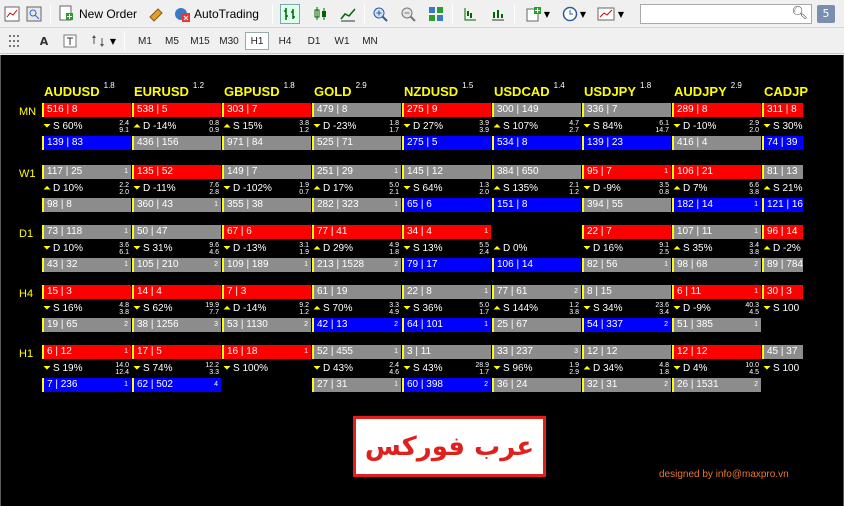 The width and height of the screenshot is (844, 506). I want to click on arrow-up-icon: ⏶, so click(677, 188).